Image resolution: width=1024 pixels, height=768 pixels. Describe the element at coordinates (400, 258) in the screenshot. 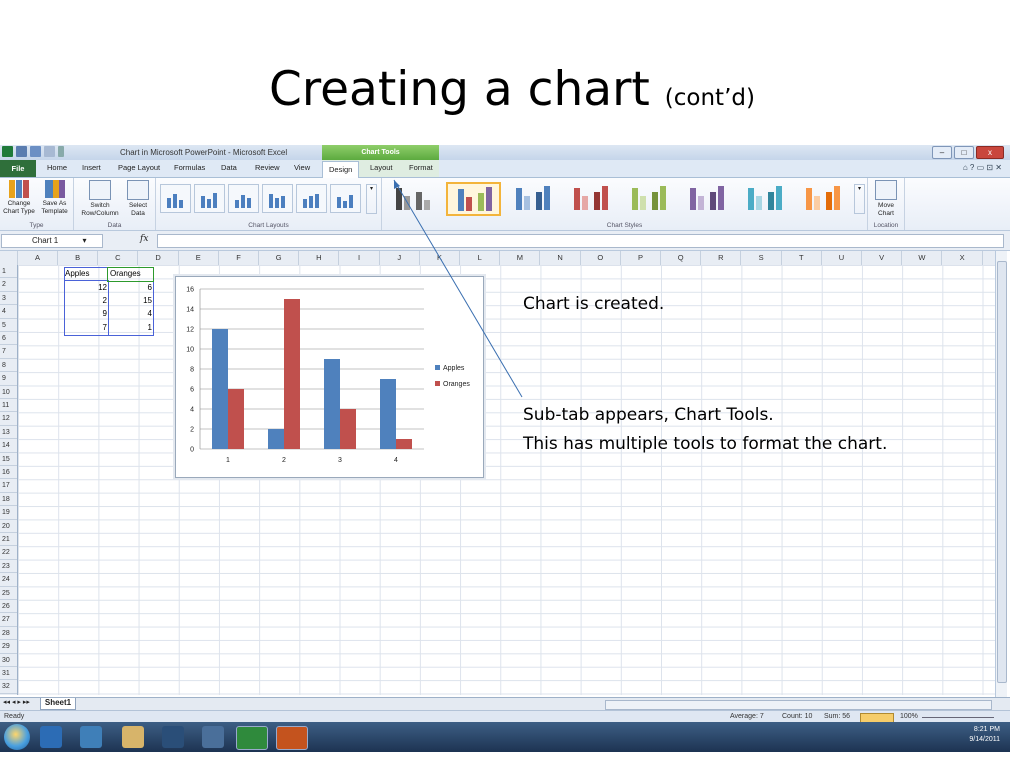

I see `column-header-j: J` at that location.